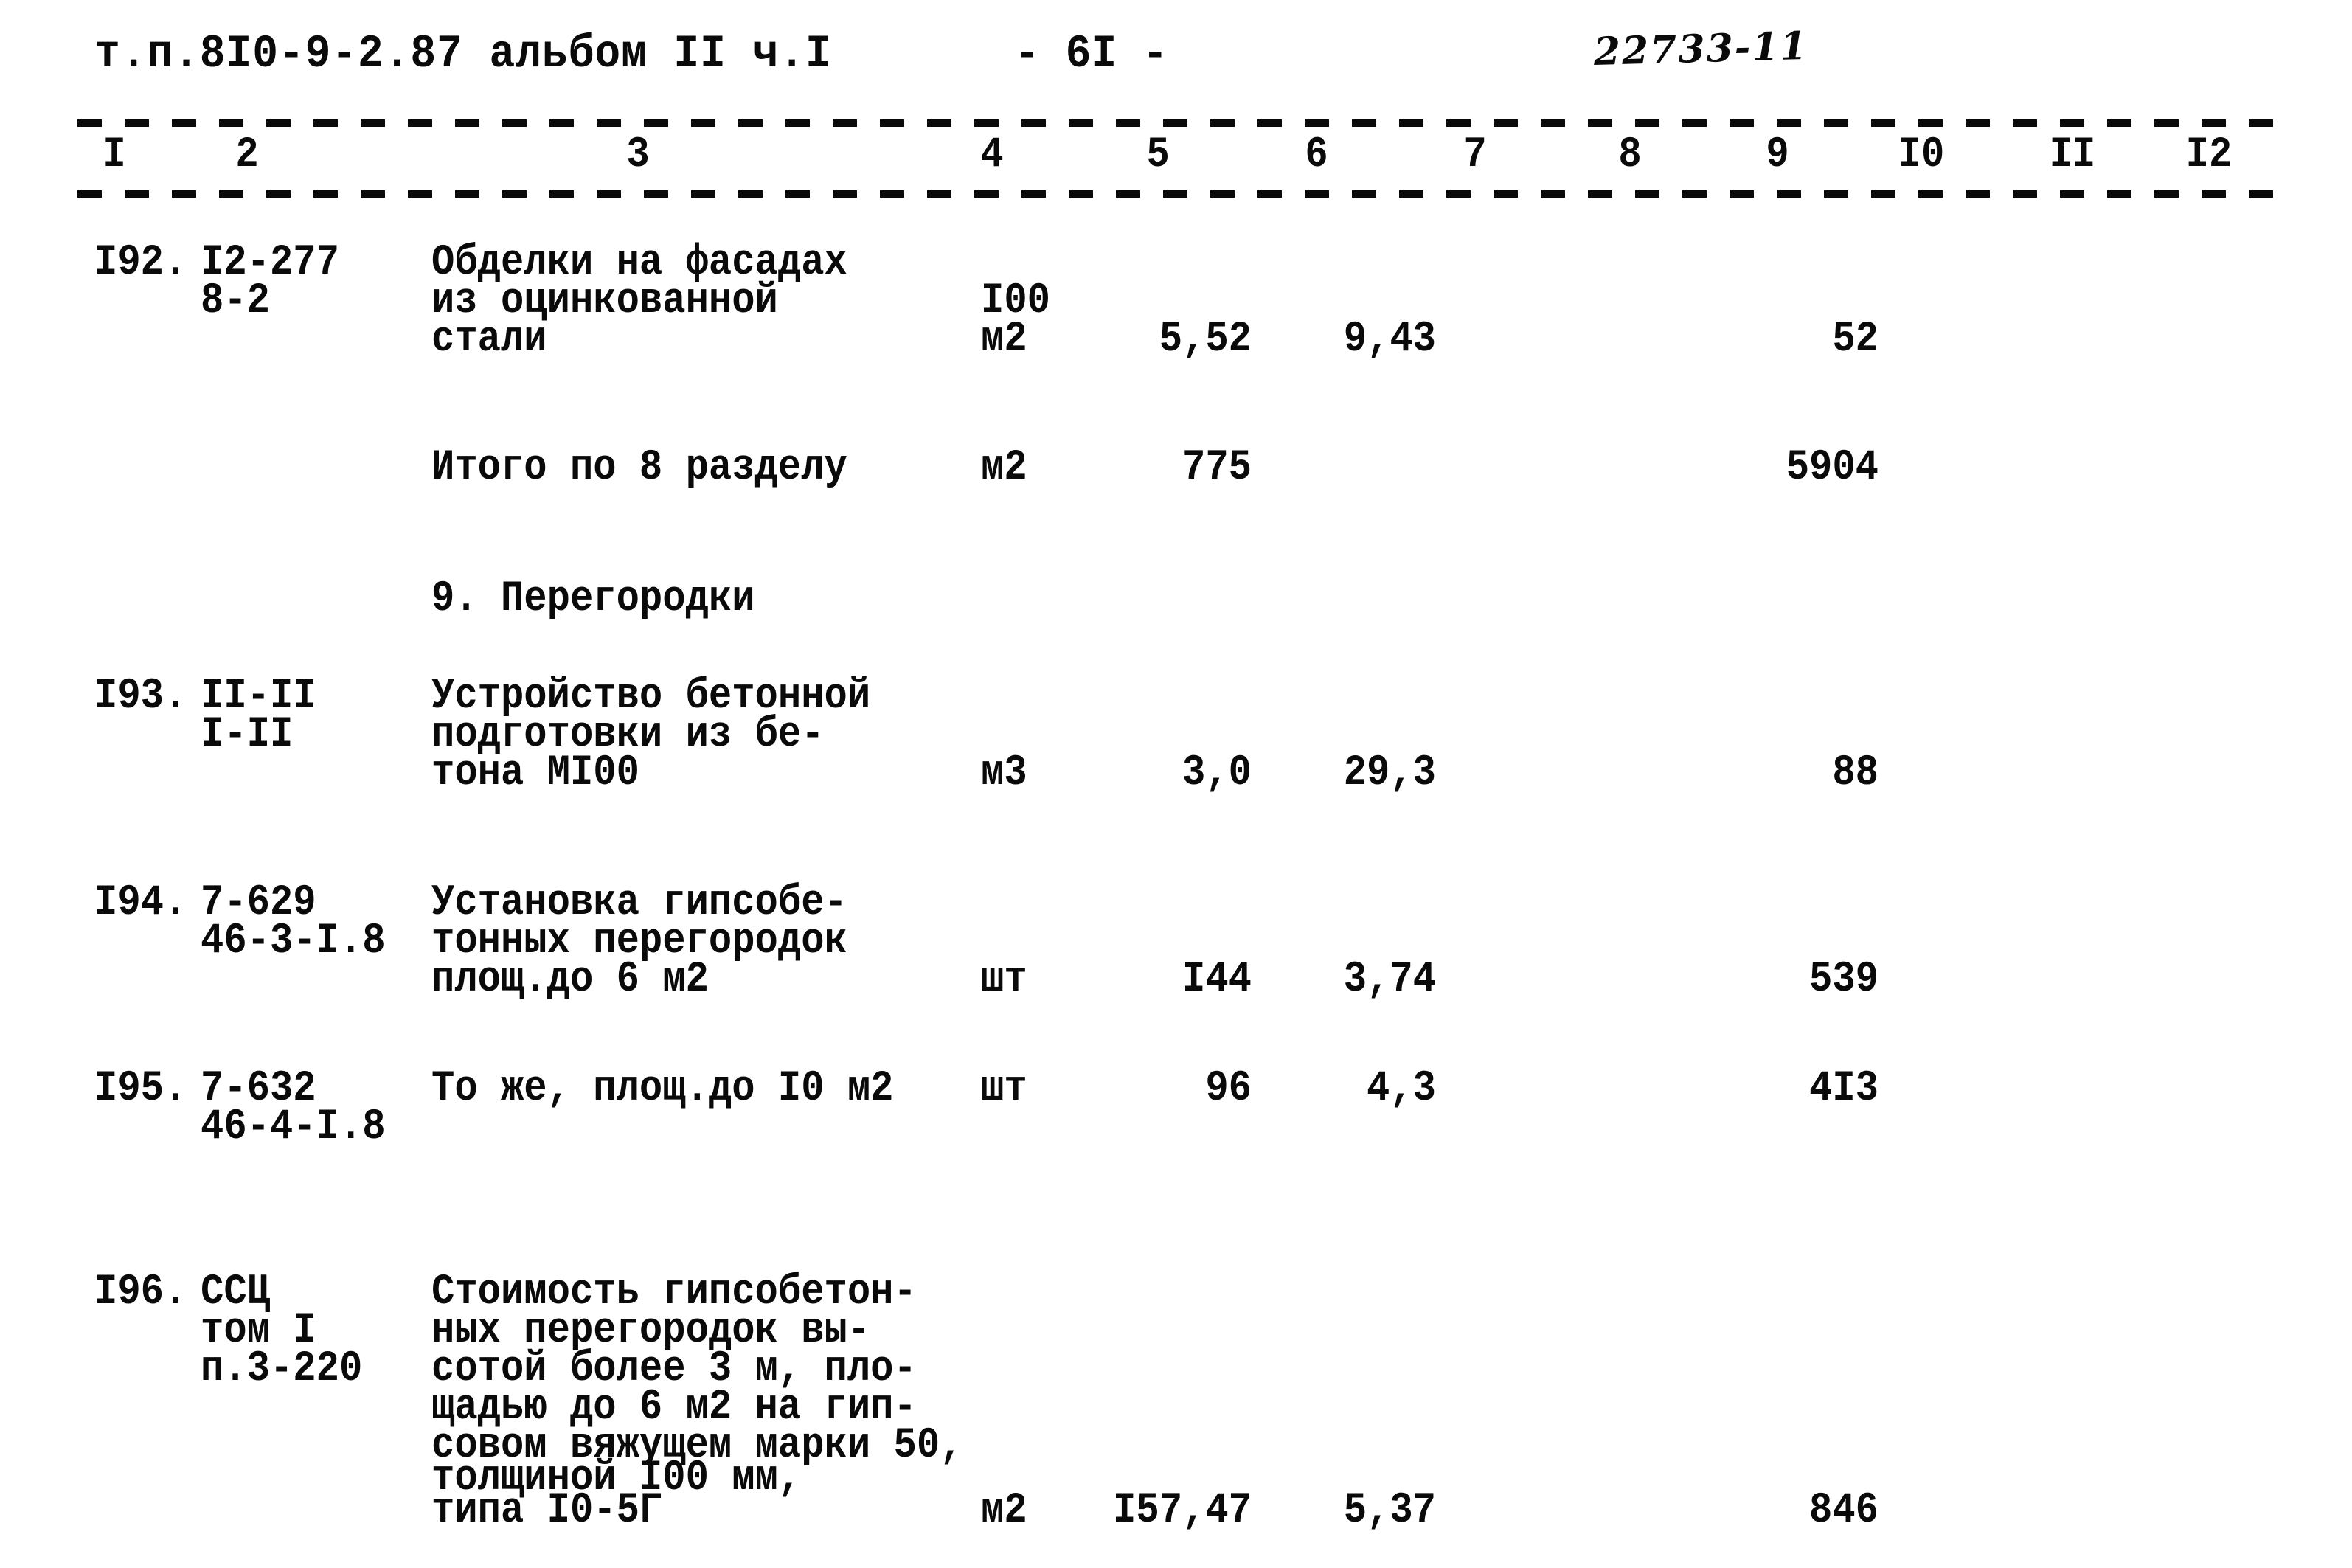 The width and height of the screenshot is (2352, 1568). Describe the element at coordinates (1217, 980) in the screenshot. I see `row-value-col5: I44` at that location.